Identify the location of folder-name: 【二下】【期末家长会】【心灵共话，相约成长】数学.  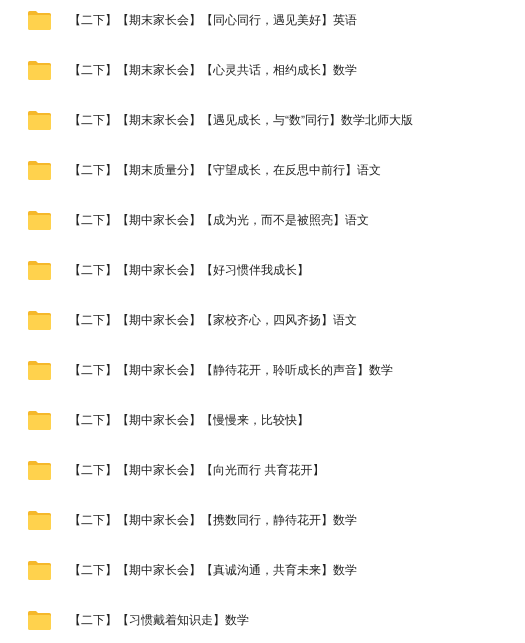
(213, 70).